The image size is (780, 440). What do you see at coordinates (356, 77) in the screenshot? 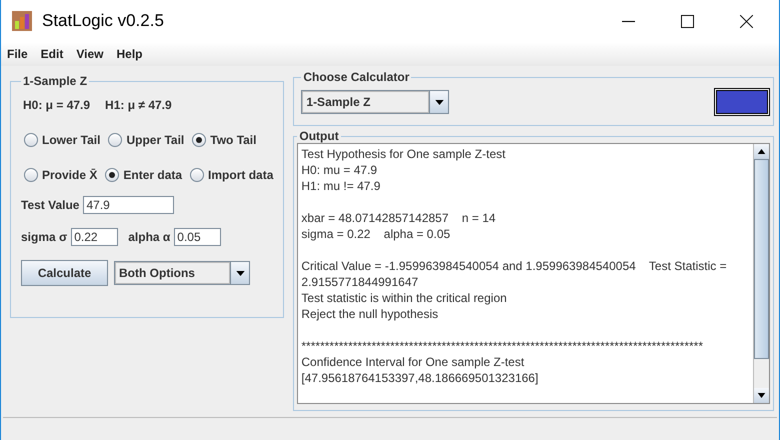
I see `panel-title: Choose Calculator` at bounding box center [356, 77].